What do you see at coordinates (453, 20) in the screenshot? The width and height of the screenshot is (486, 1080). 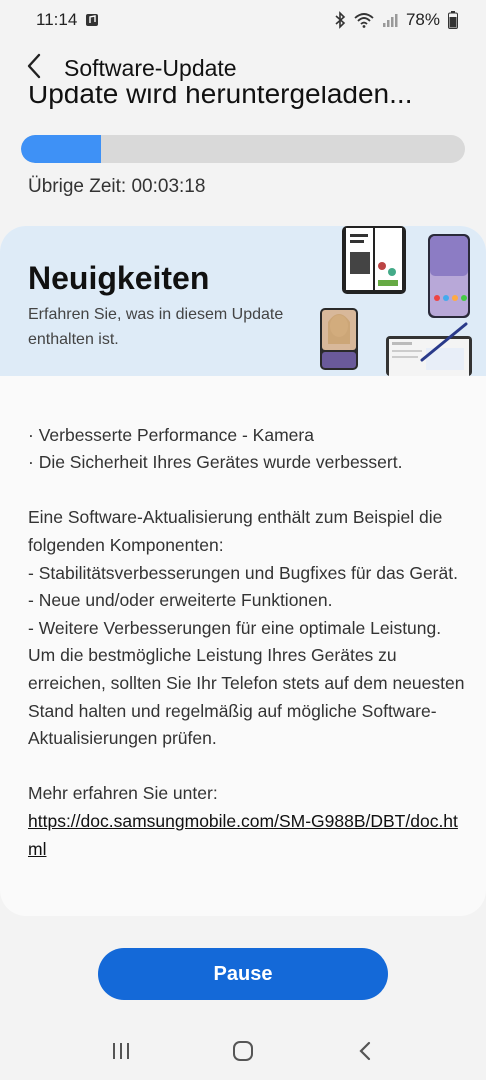 I see `battery-icon` at bounding box center [453, 20].